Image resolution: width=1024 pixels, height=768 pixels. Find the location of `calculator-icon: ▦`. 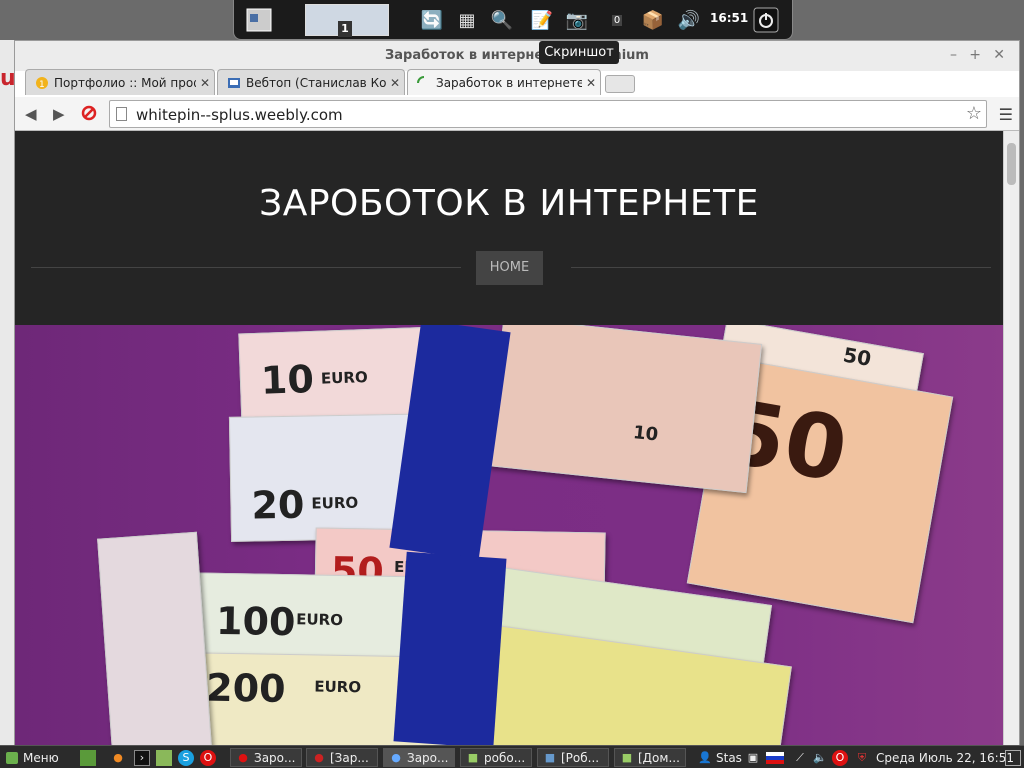

calculator-icon: ▦ is located at coordinates (467, 20).